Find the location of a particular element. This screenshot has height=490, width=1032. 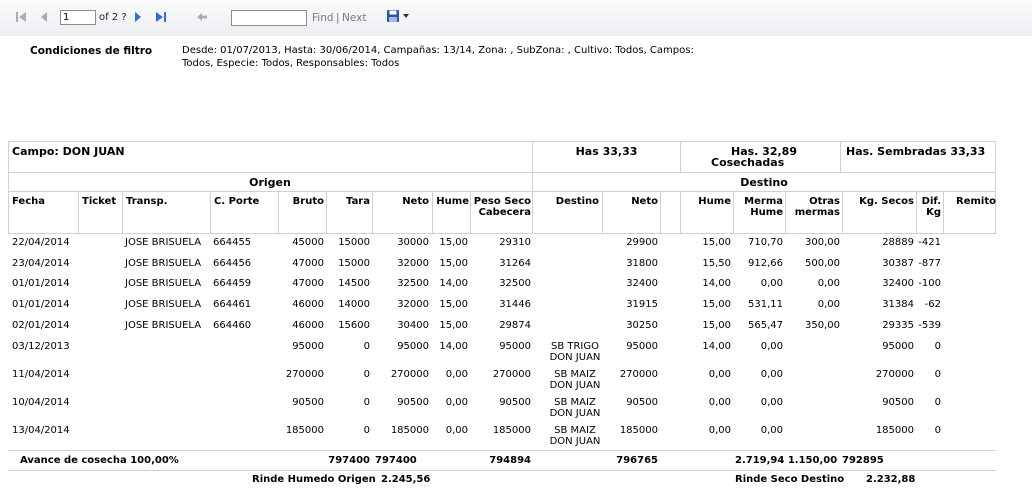

col-ticket: Ticket is located at coordinates (99, 201).